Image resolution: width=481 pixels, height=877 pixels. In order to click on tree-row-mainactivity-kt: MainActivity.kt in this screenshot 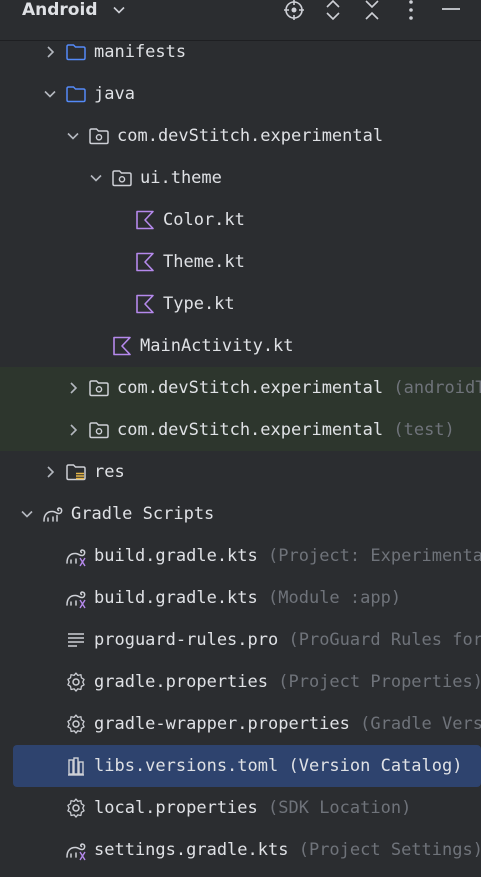, I will do `click(240, 346)`.